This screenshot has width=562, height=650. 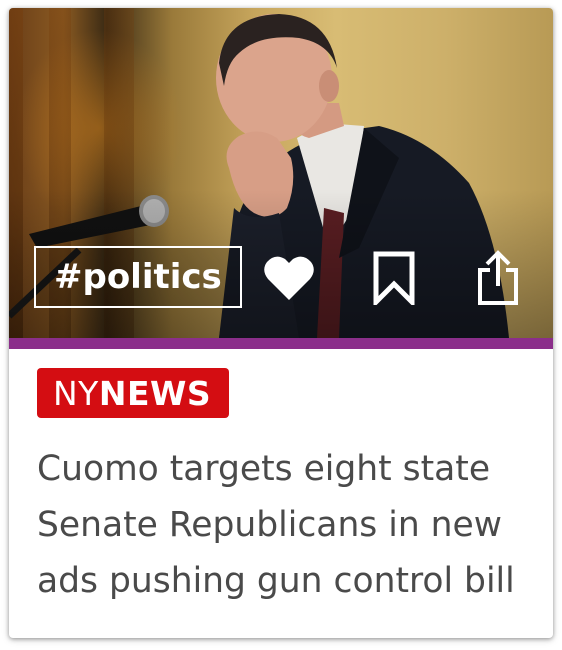 I want to click on heart-icon, so click(x=289, y=278).